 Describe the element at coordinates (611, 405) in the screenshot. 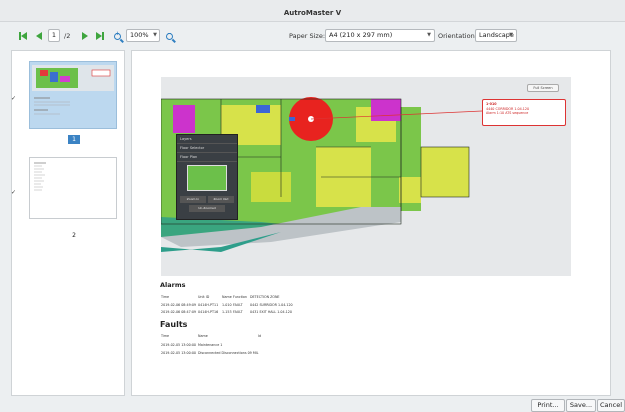

I see `cancel-button: Cancel` at that location.